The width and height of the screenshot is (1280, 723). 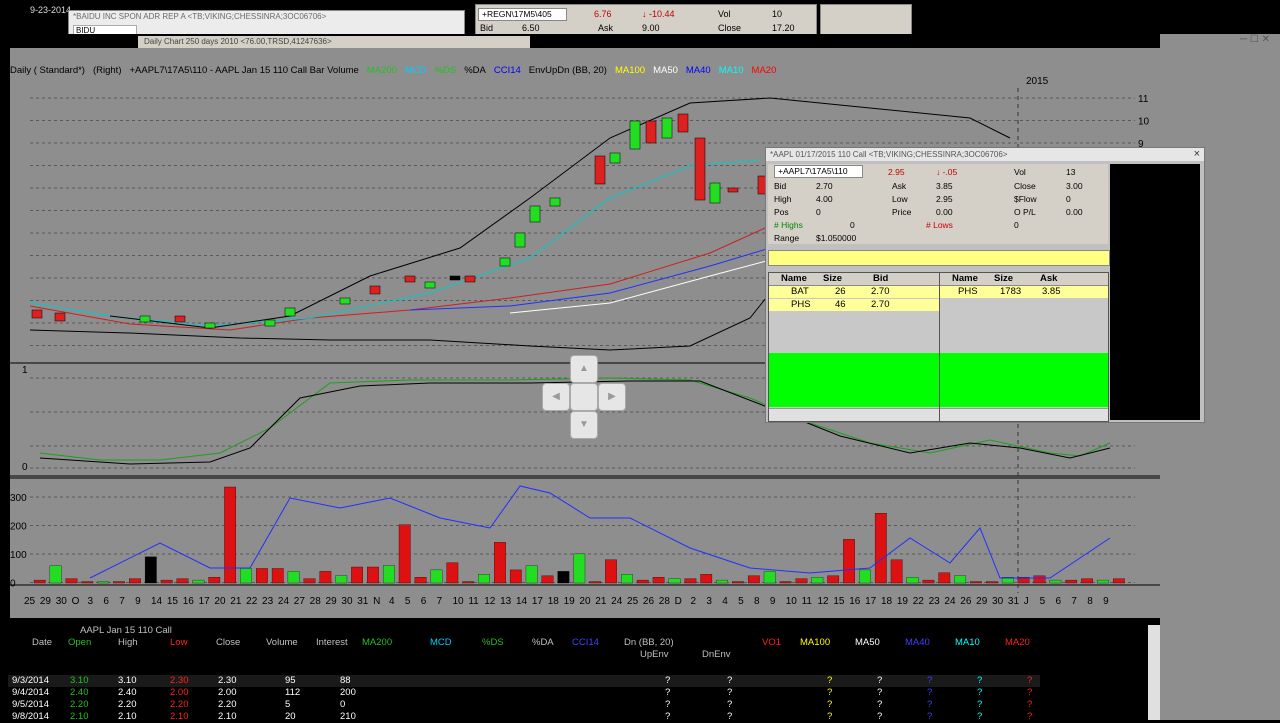 I want to click on ask-book-scrollbar, so click(x=1024, y=414).